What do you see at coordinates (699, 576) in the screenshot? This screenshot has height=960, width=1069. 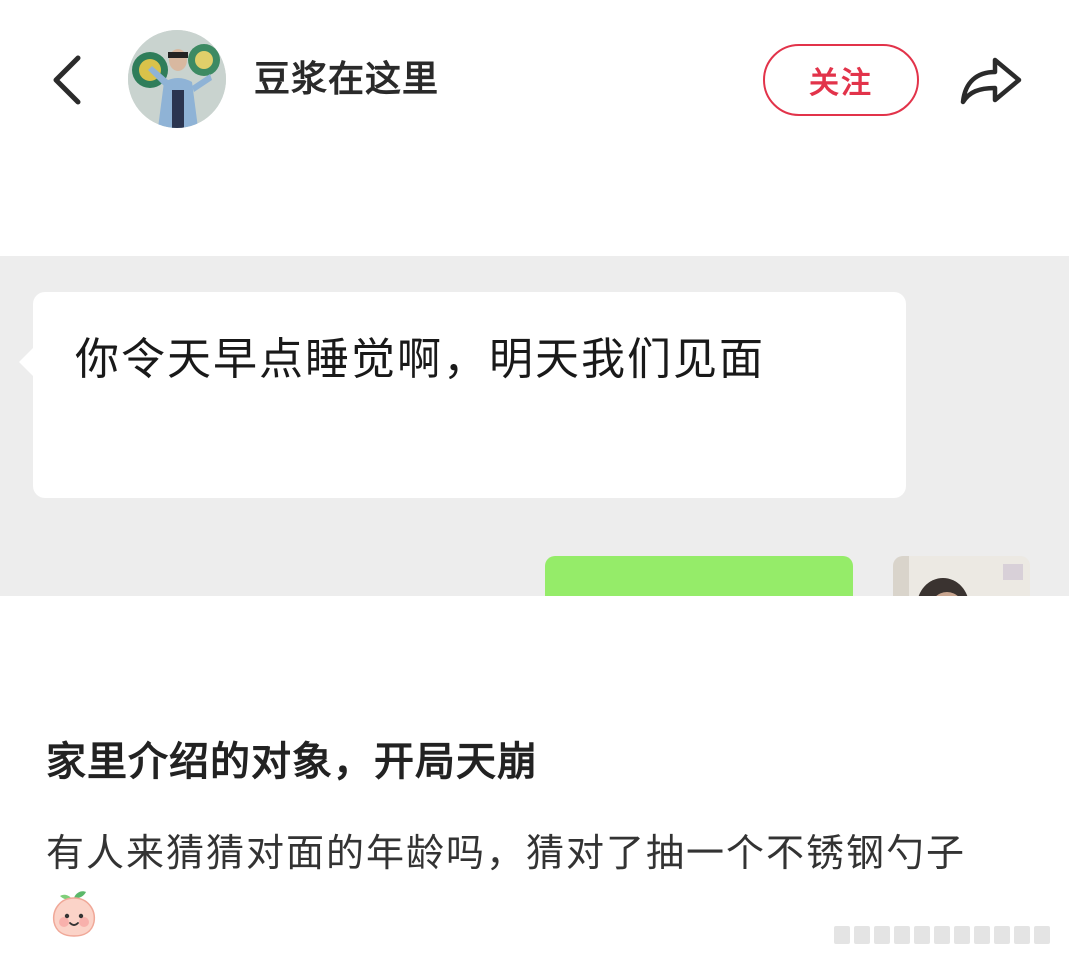 I see `sent-message-bubble` at bounding box center [699, 576].